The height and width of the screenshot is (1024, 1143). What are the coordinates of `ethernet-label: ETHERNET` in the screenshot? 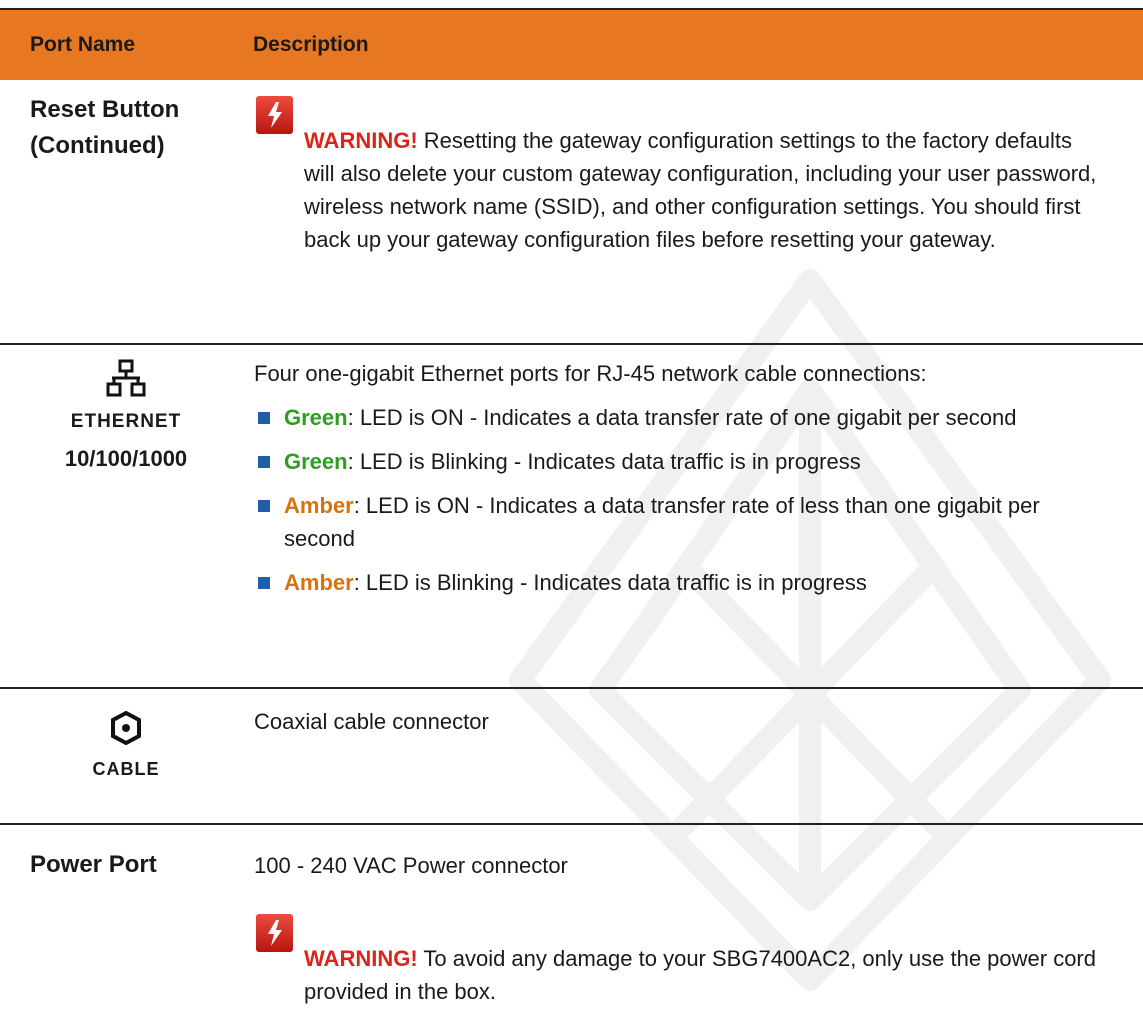 It's located at (126, 421).